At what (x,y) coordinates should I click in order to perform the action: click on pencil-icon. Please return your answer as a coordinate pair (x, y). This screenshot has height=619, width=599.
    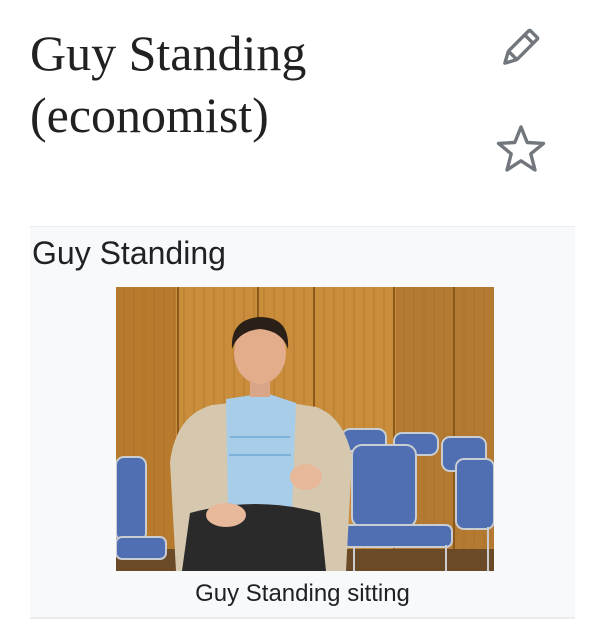
    Looking at the image, I should click on (521, 46).